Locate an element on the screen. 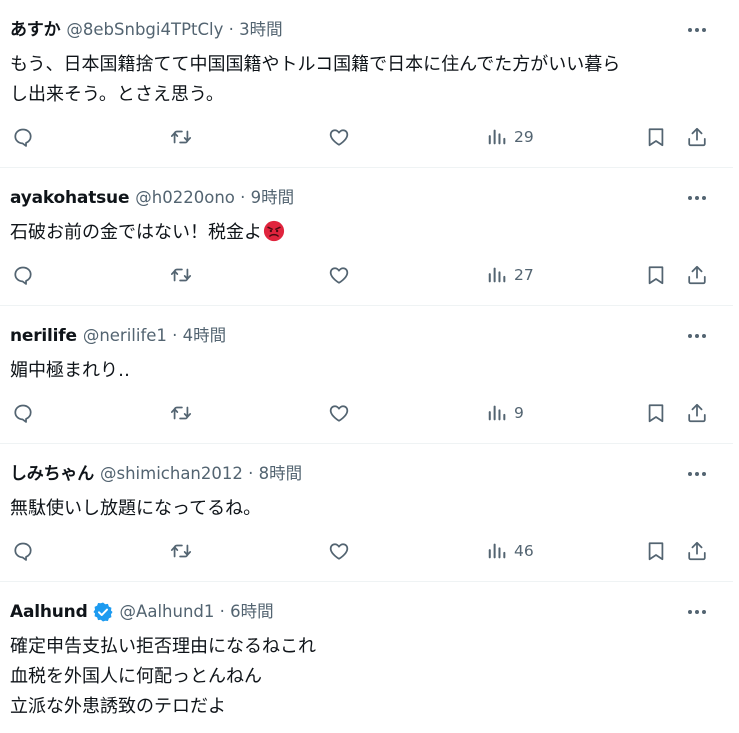 The height and width of the screenshot is (733, 739). views-button: 9 is located at coordinates (505, 413).